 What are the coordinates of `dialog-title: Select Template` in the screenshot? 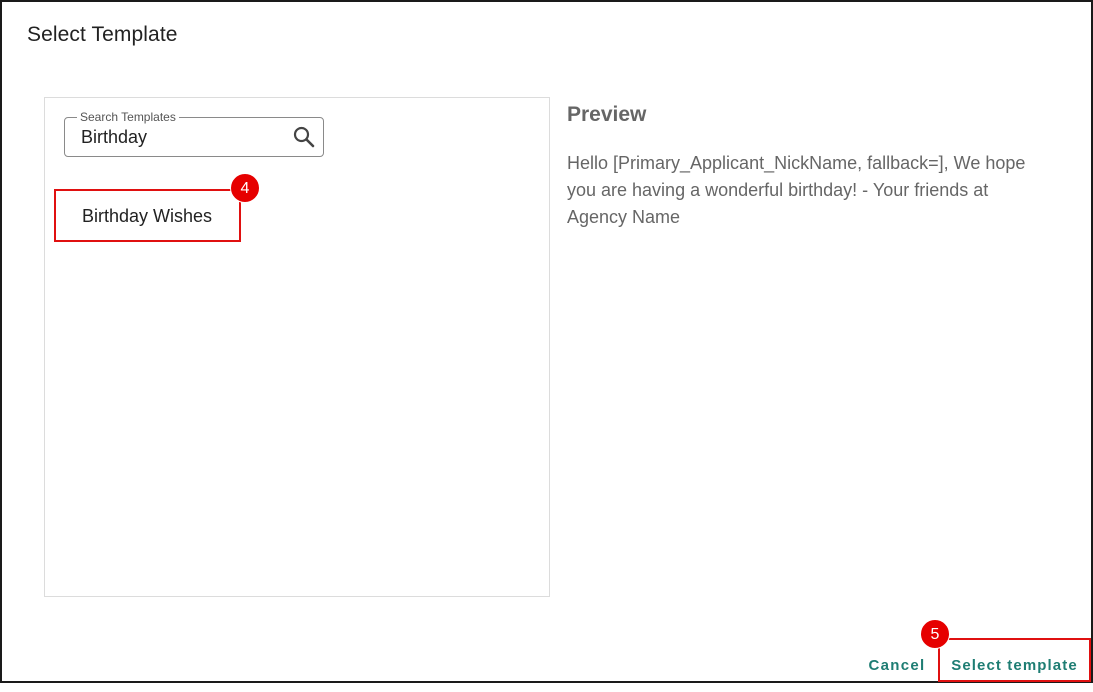 It's located at (102, 34).